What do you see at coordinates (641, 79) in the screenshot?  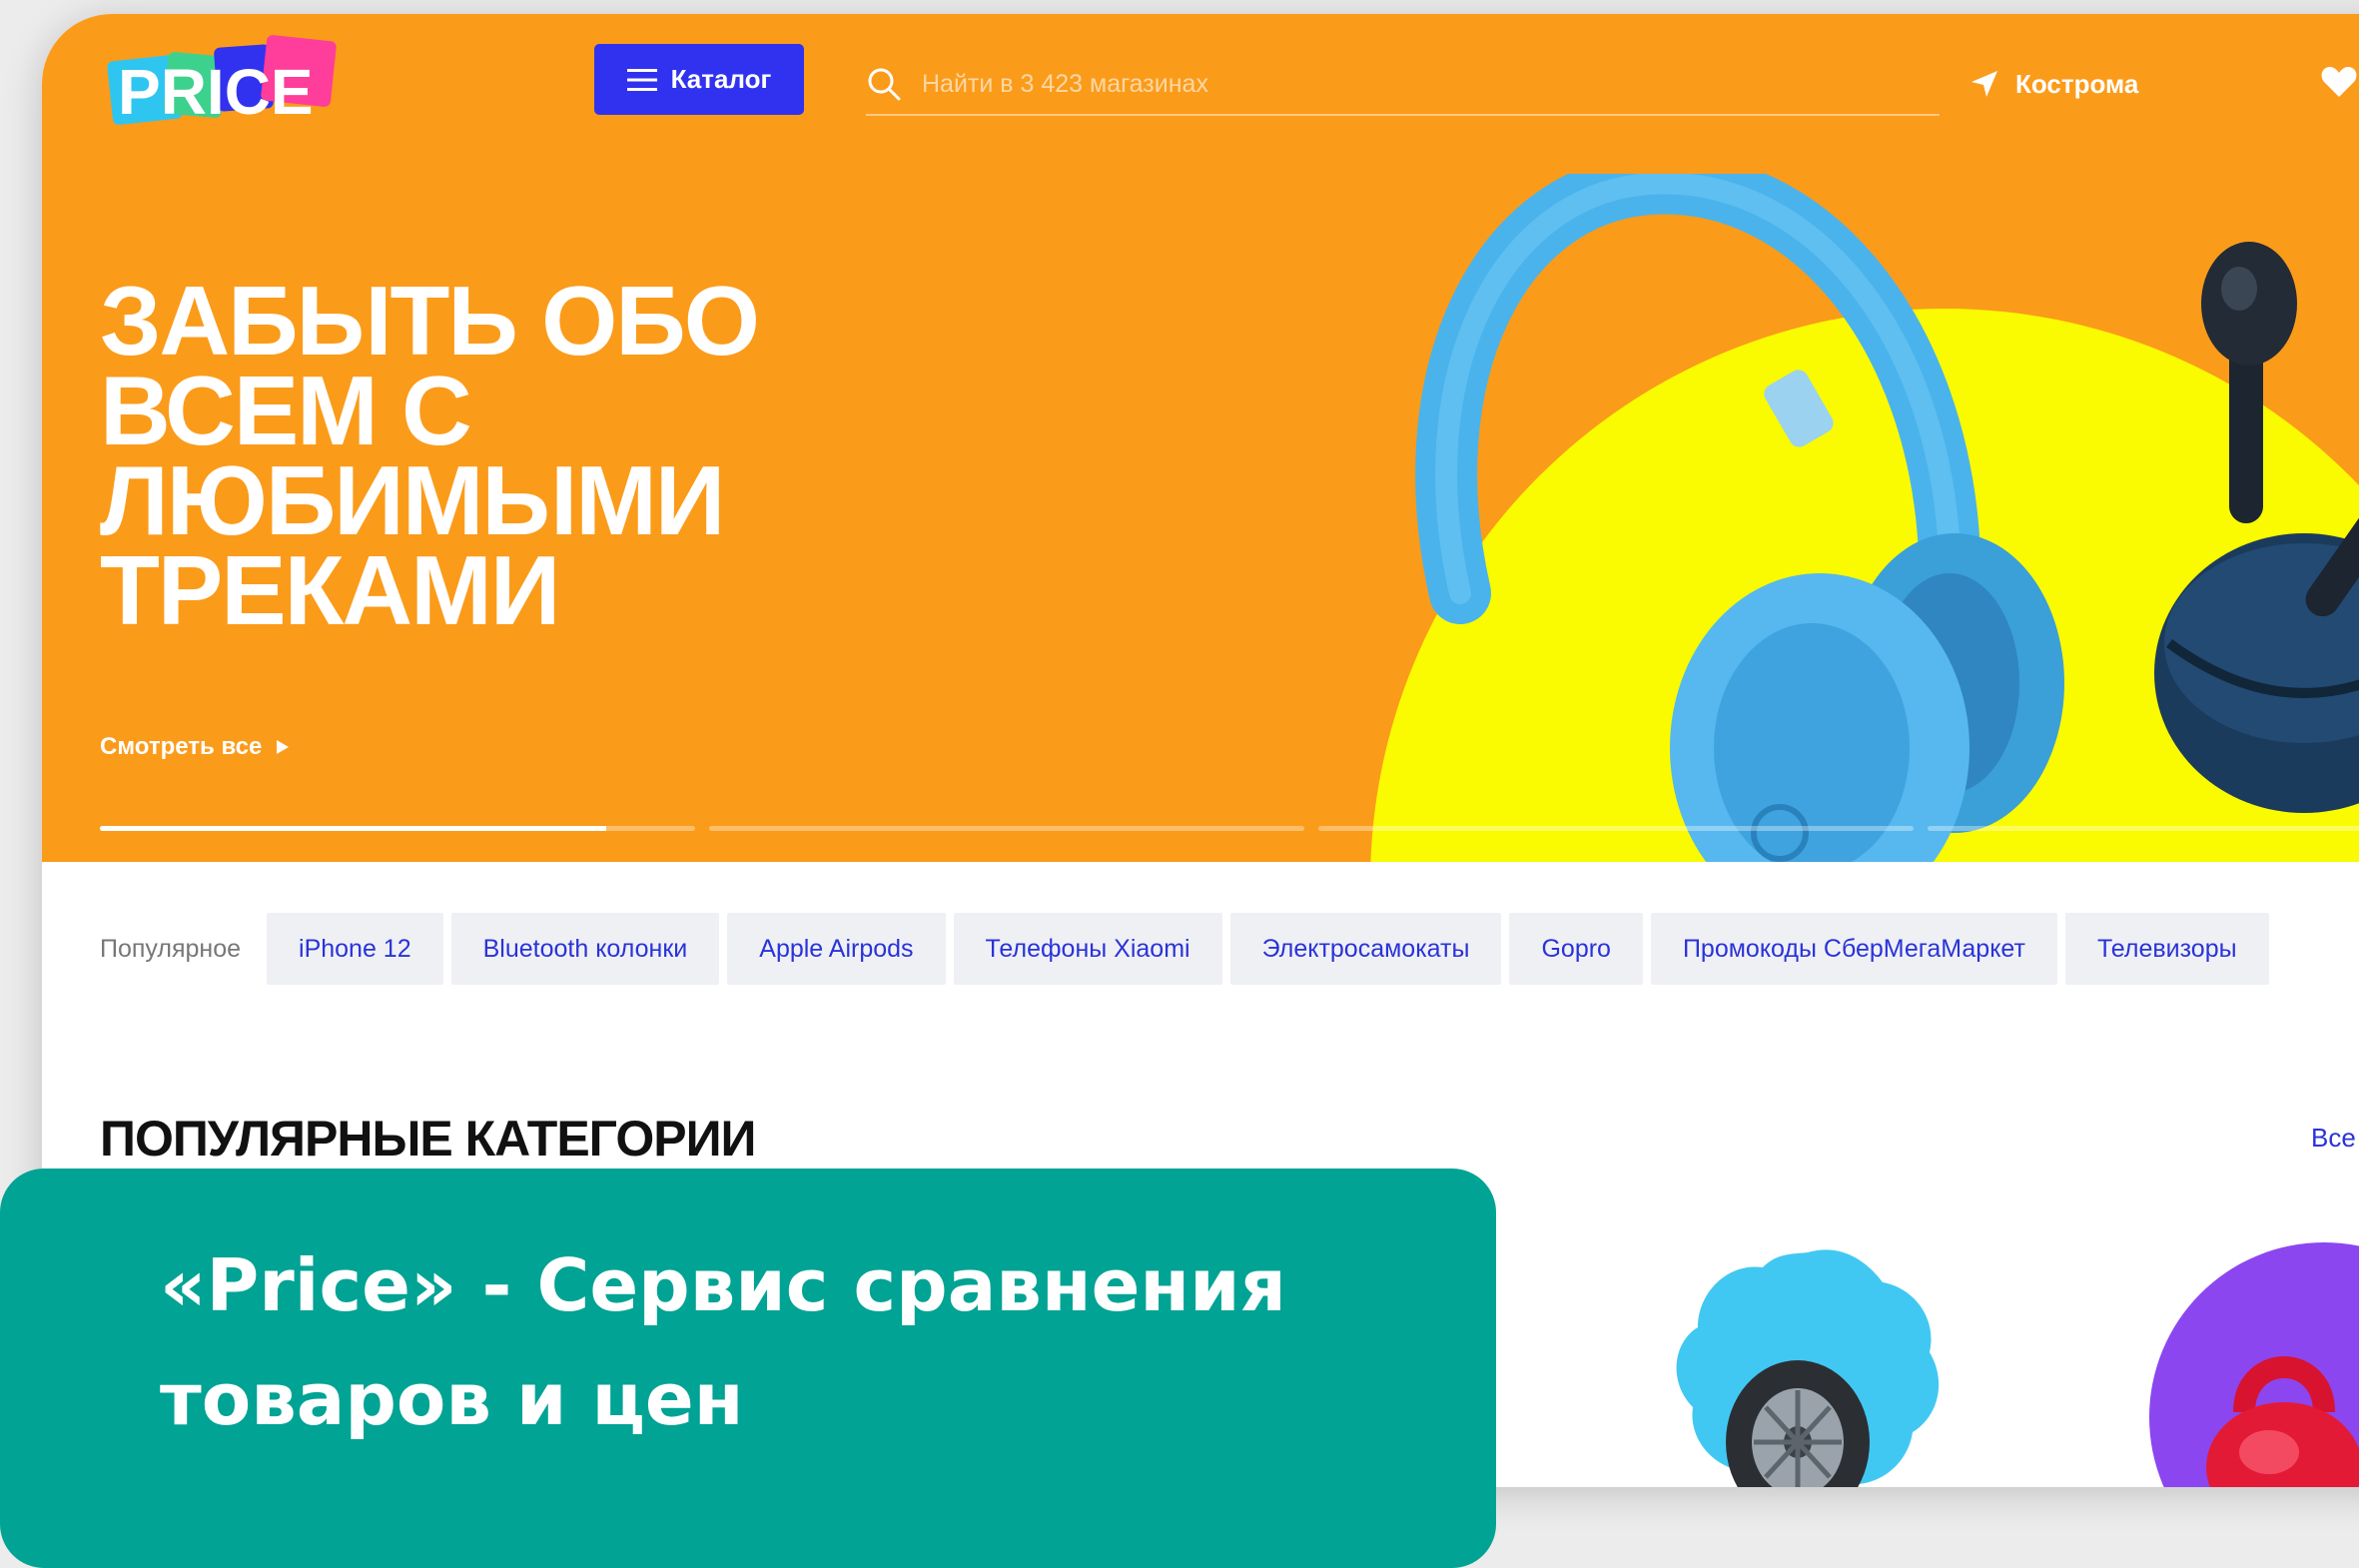 I see `menu-icon` at bounding box center [641, 79].